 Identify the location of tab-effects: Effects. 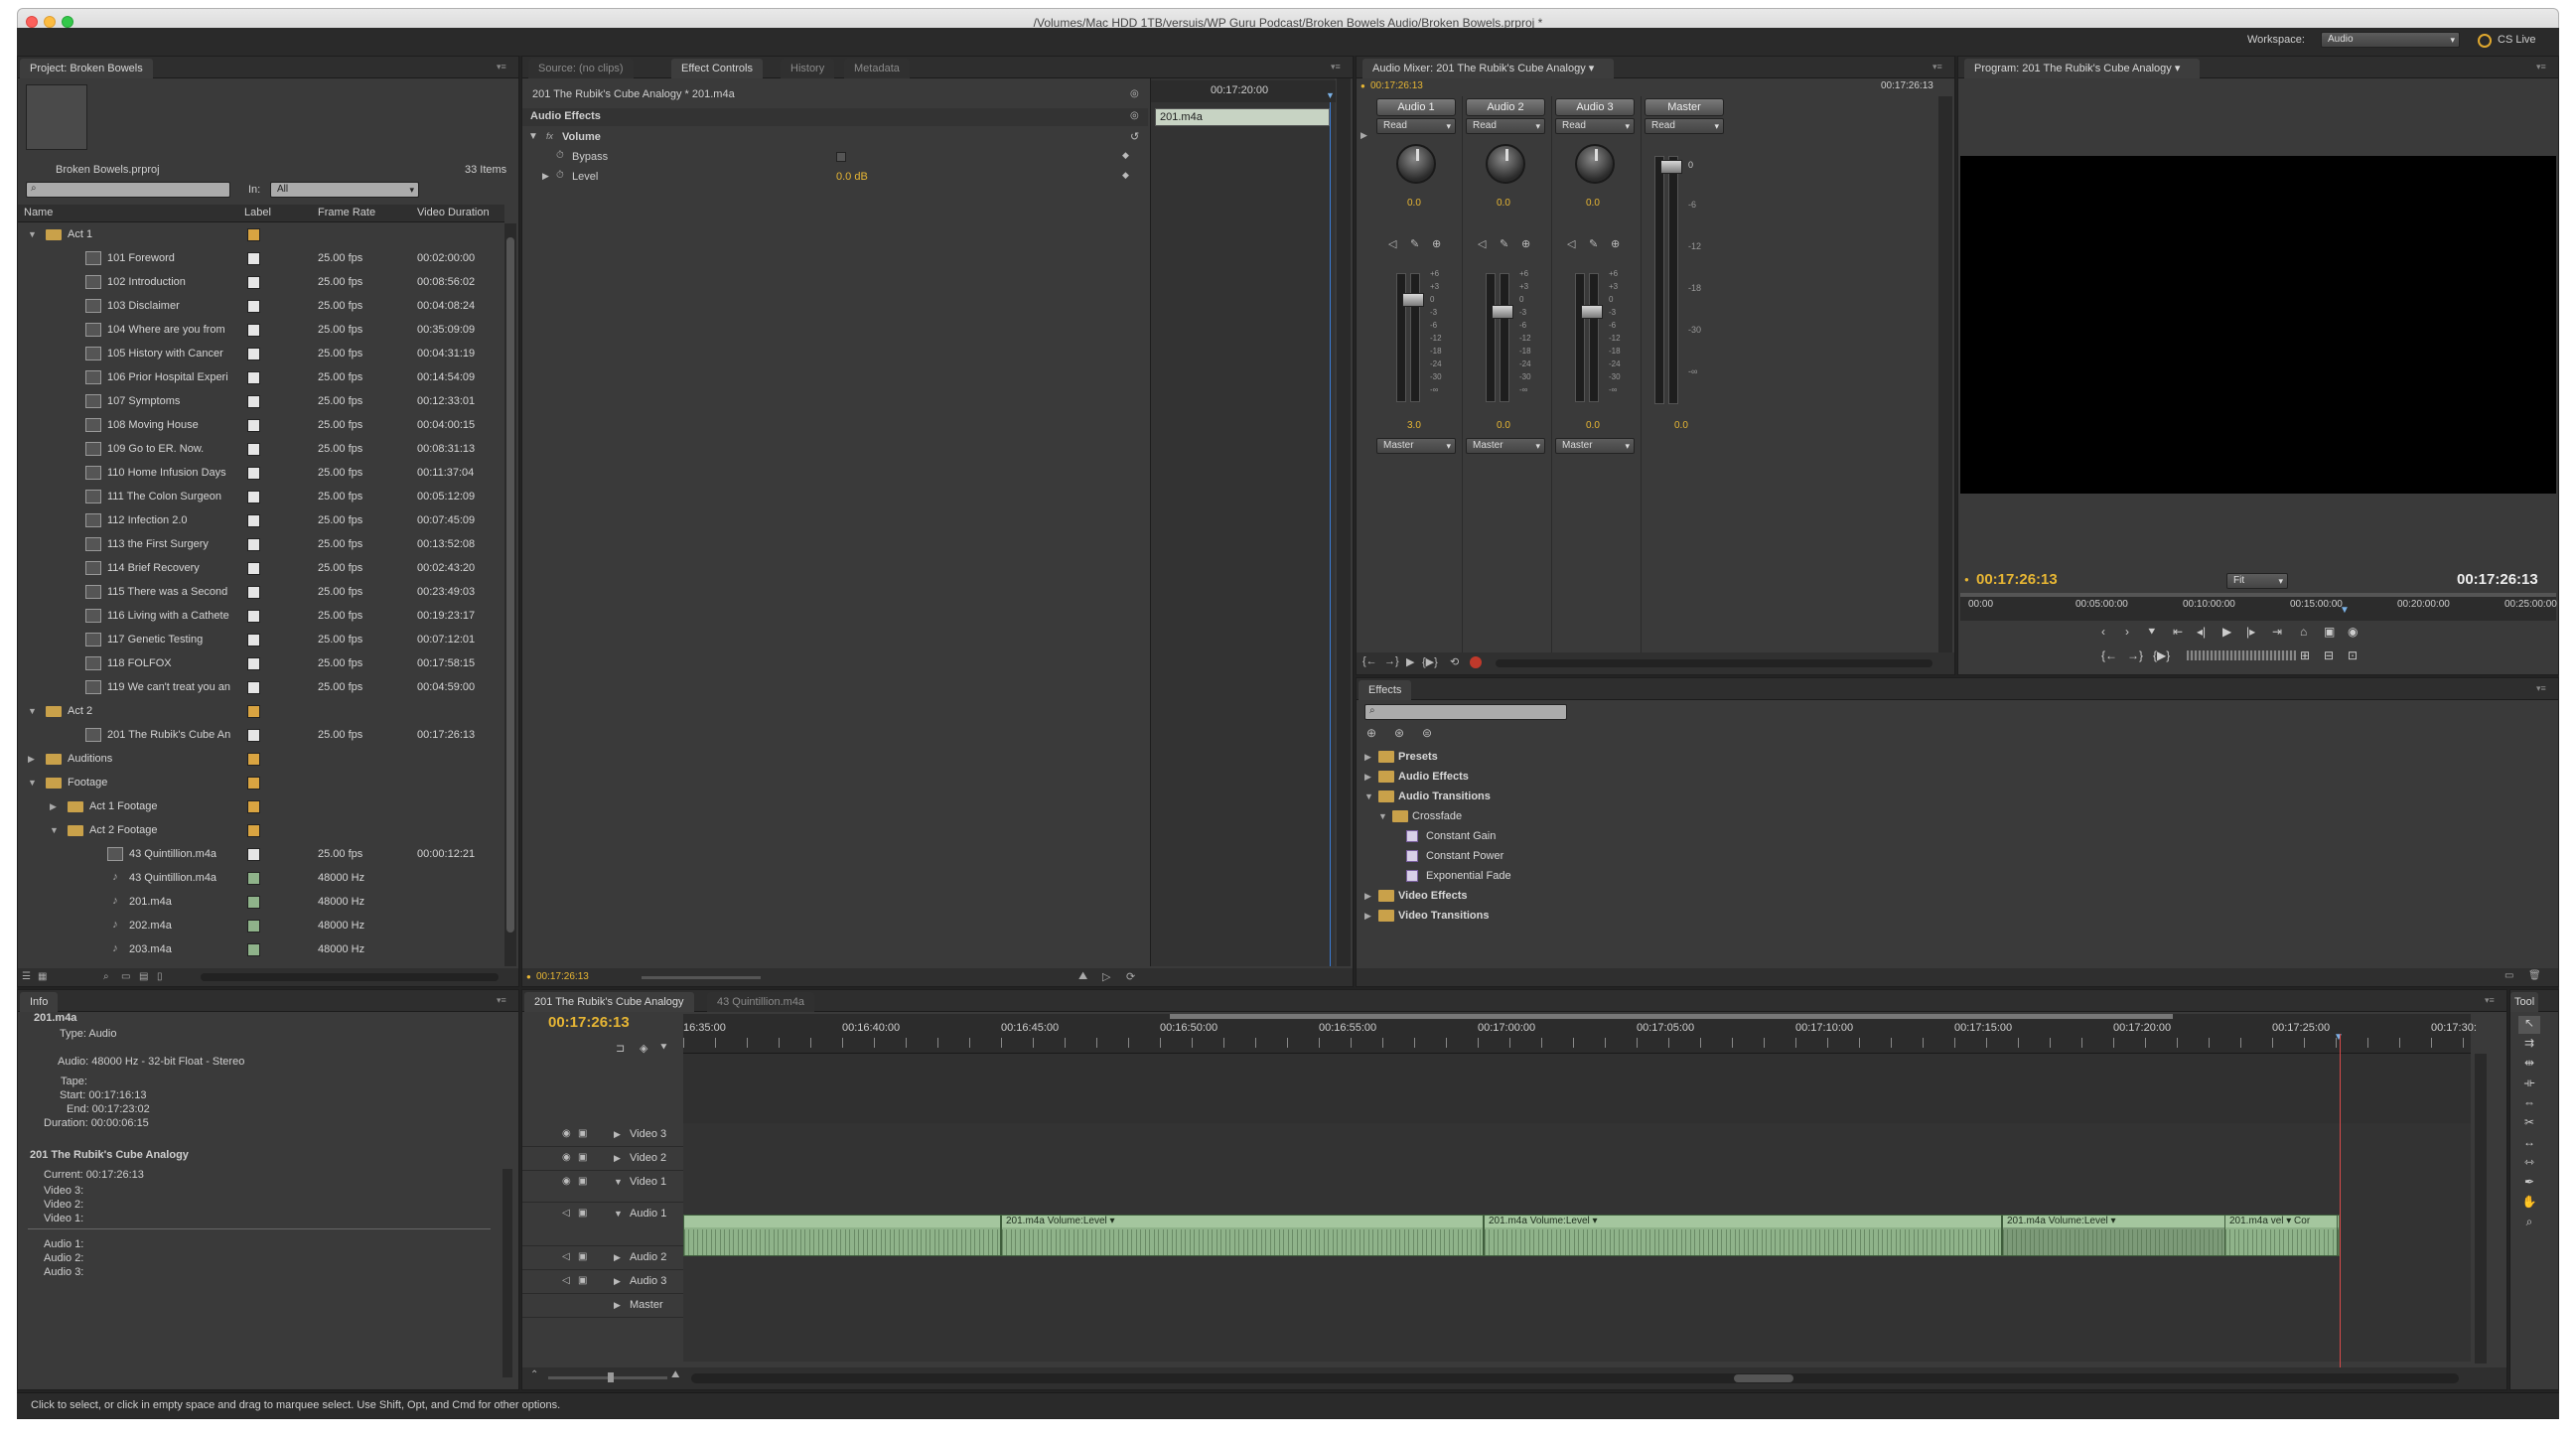
(1385, 690).